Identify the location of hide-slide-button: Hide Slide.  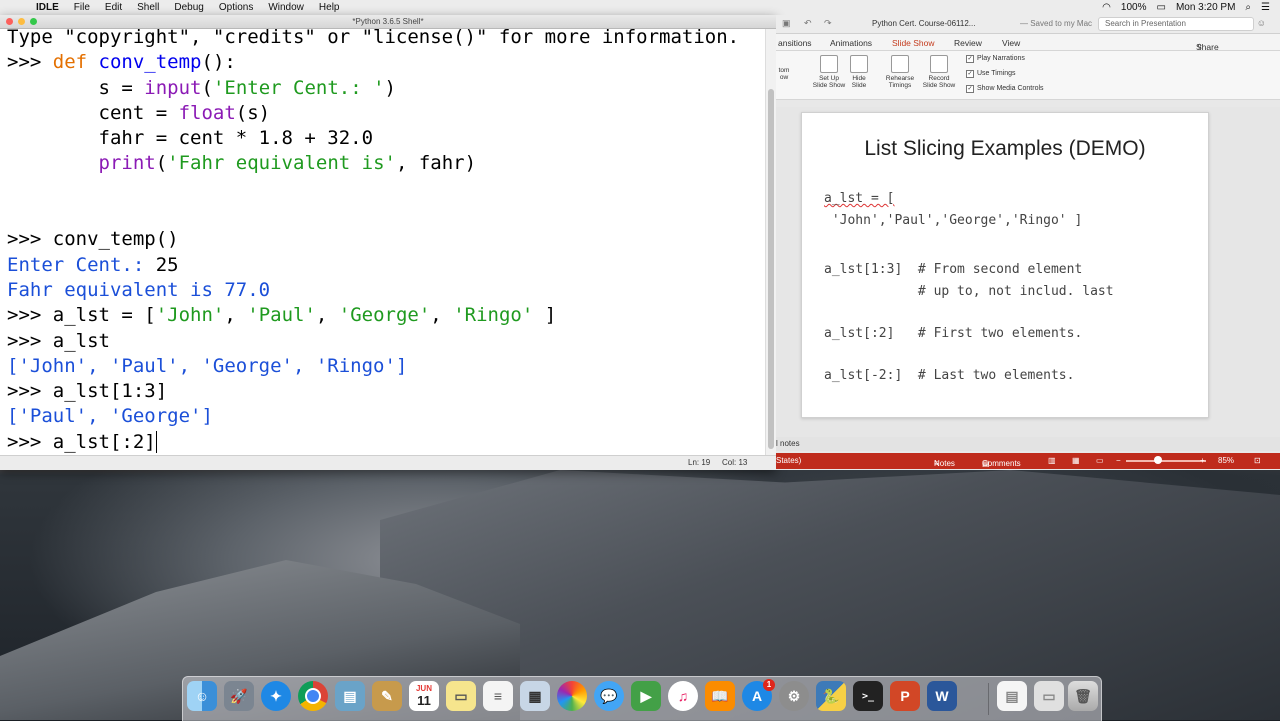
(859, 72).